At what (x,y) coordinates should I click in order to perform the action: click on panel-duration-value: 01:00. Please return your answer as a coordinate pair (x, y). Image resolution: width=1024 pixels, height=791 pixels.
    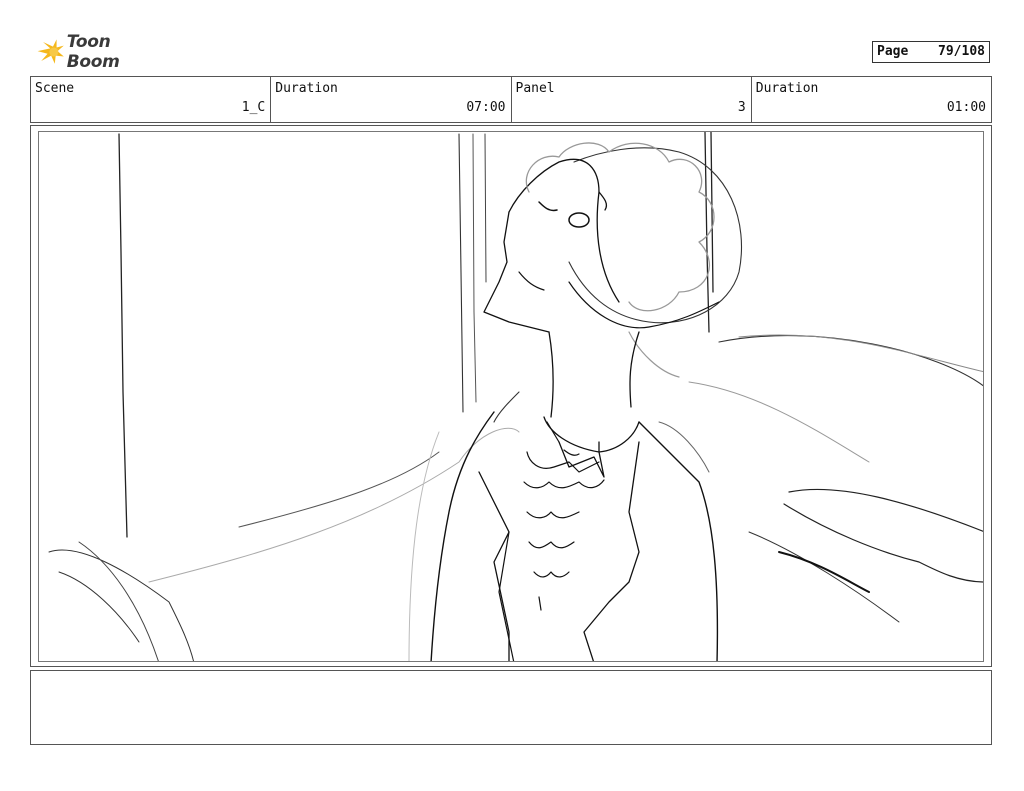
    Looking at the image, I should click on (966, 107).